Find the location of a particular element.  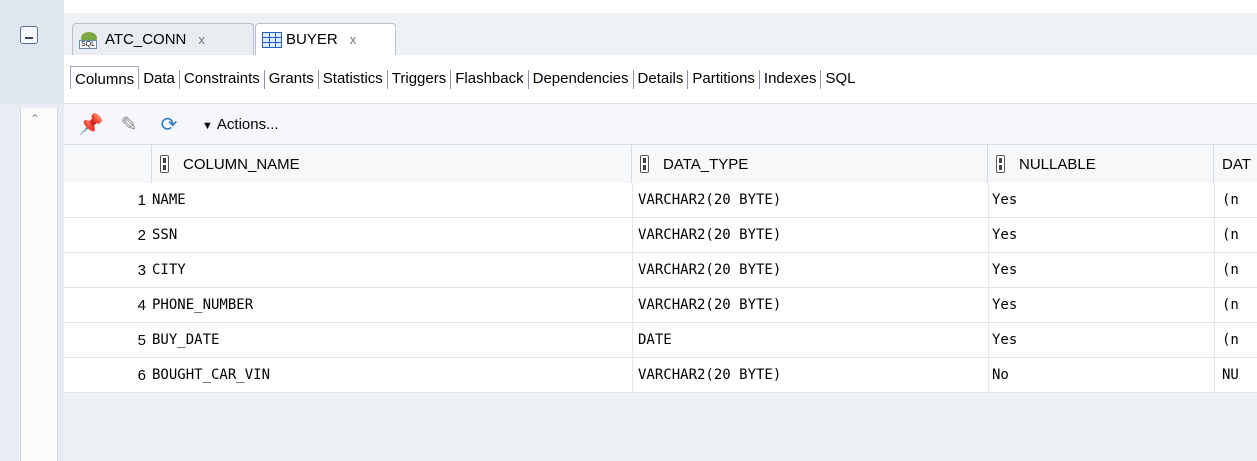

row-number: 1 is located at coordinates (141, 200).